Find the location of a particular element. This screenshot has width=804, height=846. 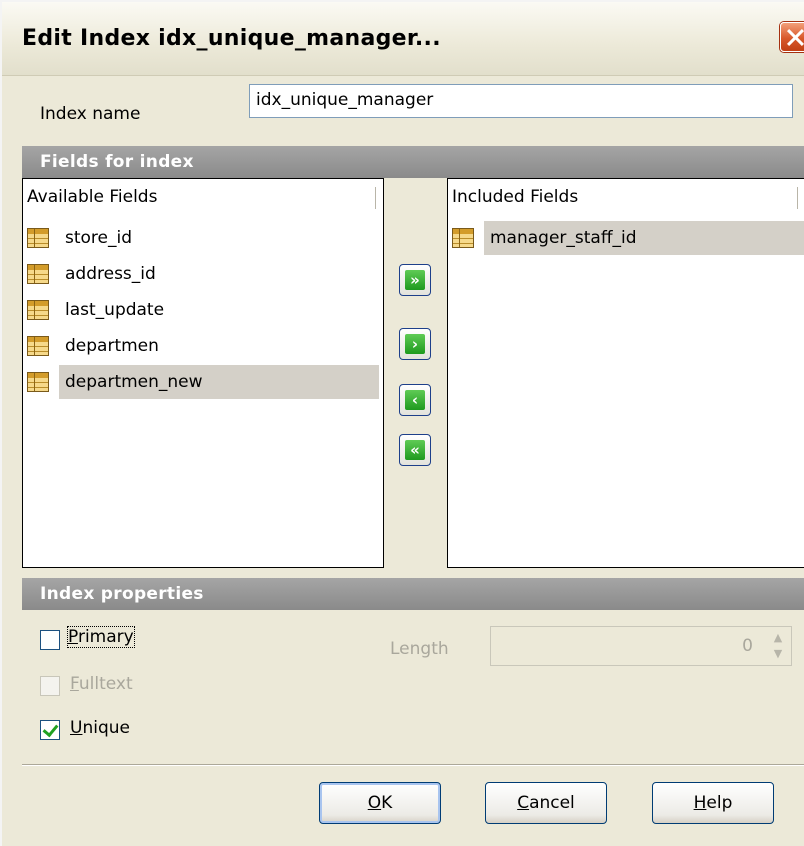

available-field-list-item: departmen_new is located at coordinates (203, 383).